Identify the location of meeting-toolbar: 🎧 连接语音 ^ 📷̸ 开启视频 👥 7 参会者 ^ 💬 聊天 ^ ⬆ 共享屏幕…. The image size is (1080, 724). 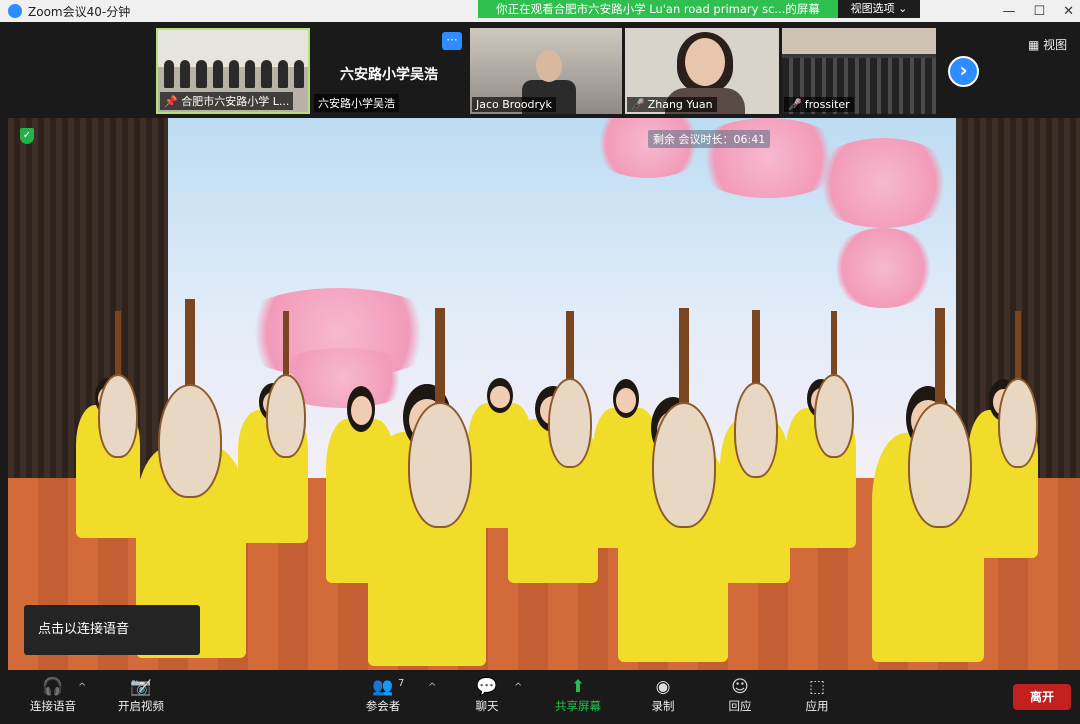
(540, 697).